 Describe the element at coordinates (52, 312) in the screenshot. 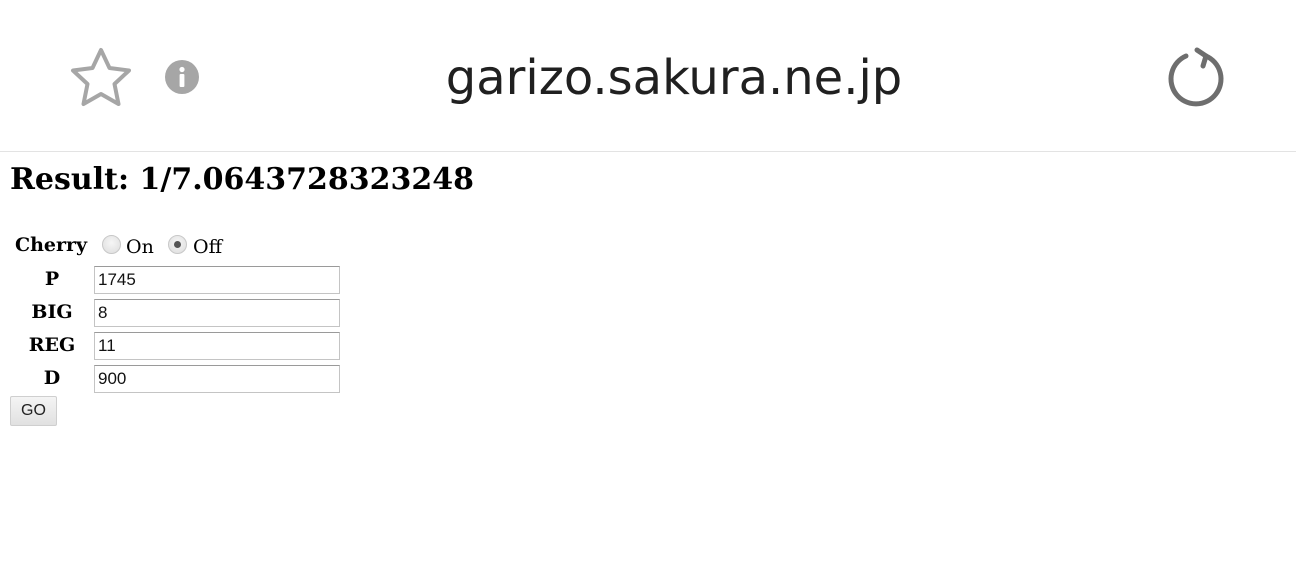

I see `big-label: BIG` at that location.